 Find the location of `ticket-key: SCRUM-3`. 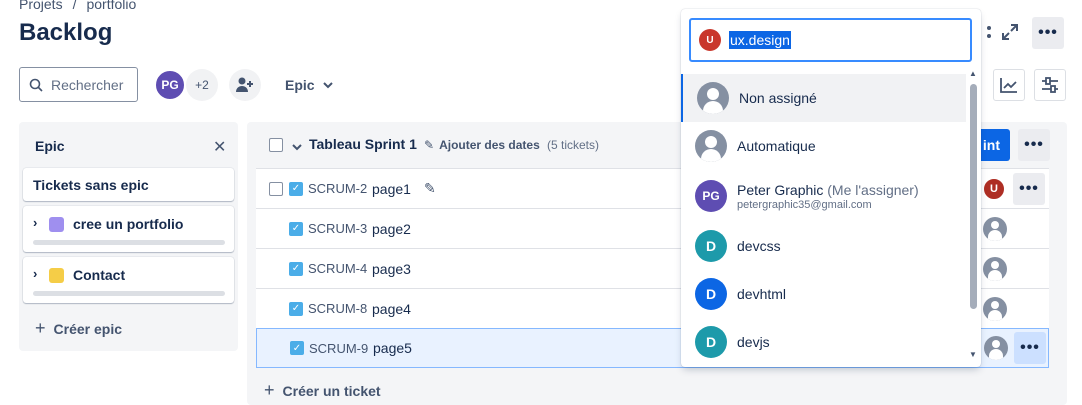

ticket-key: SCRUM-3 is located at coordinates (337, 228).